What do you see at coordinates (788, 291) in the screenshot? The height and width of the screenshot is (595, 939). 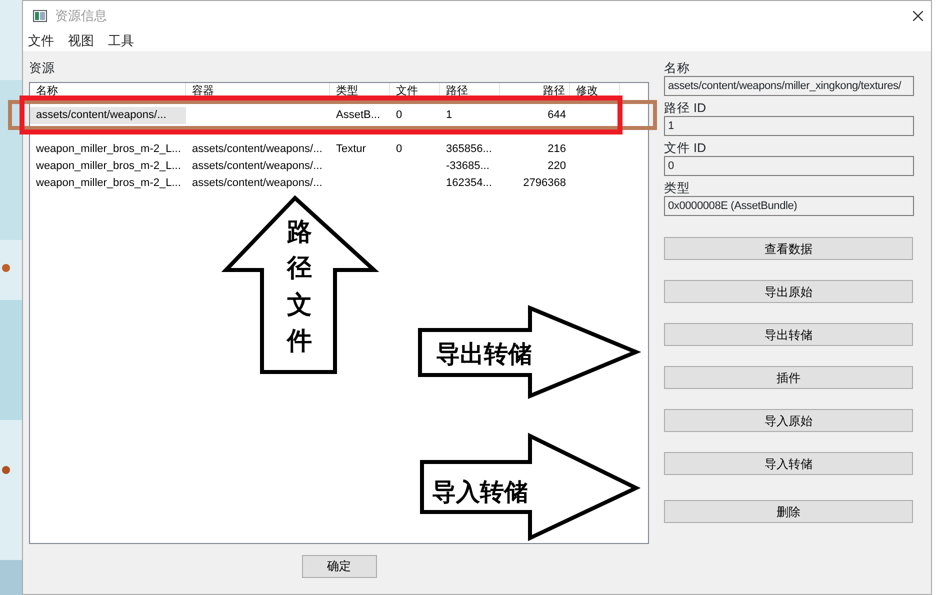 I see `action-button: 导出原始` at bounding box center [788, 291].